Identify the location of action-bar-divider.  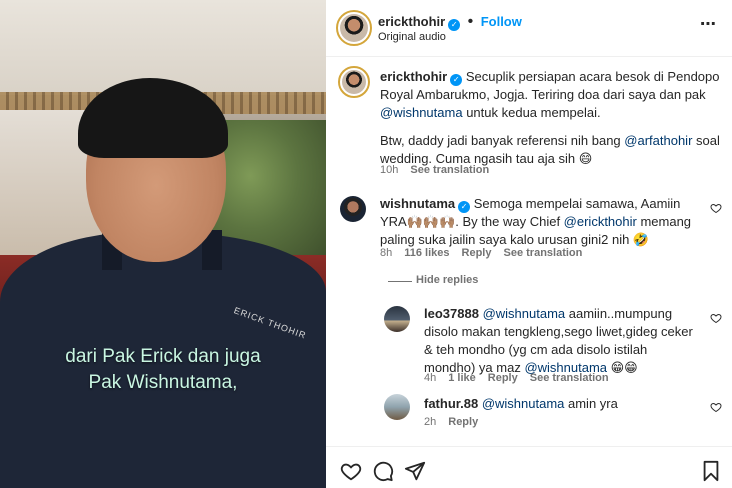
(529, 446).